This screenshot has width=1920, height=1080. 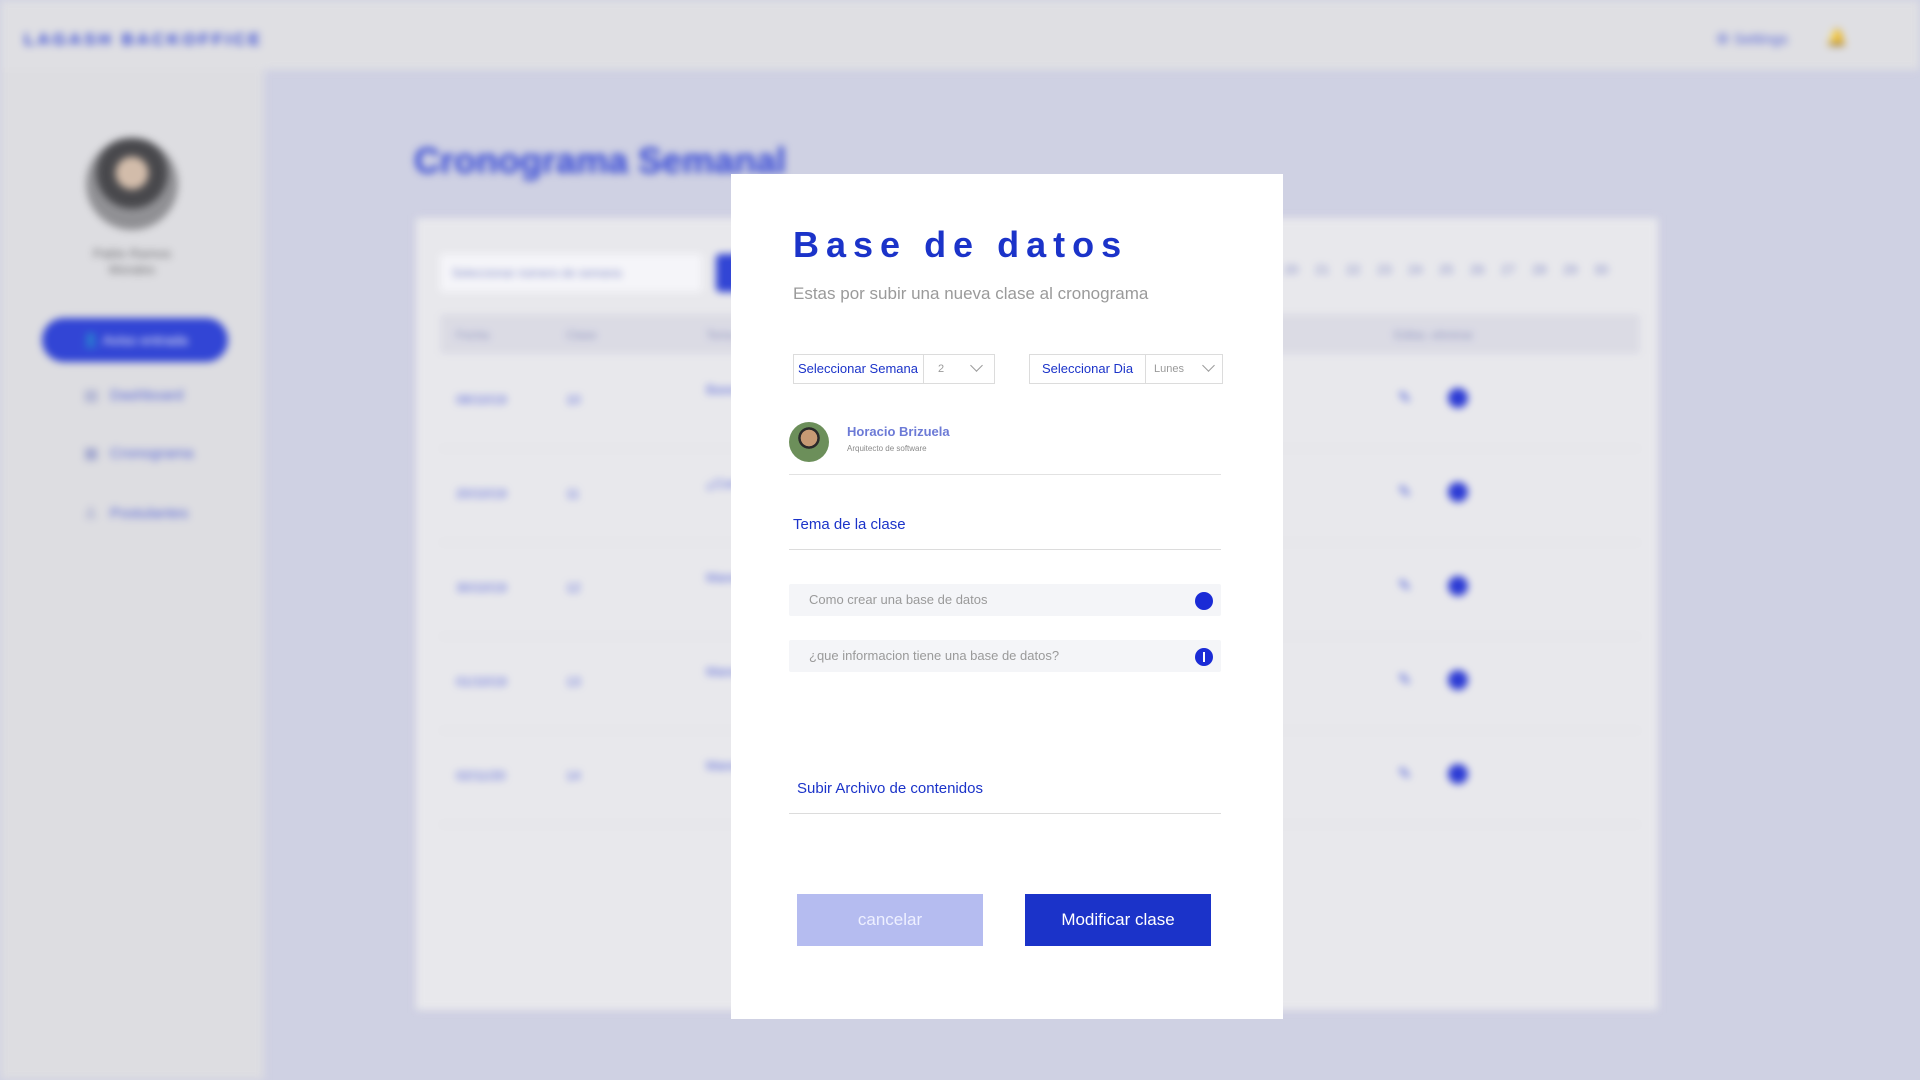 I want to click on week-select-value: 2, so click(x=941, y=369).